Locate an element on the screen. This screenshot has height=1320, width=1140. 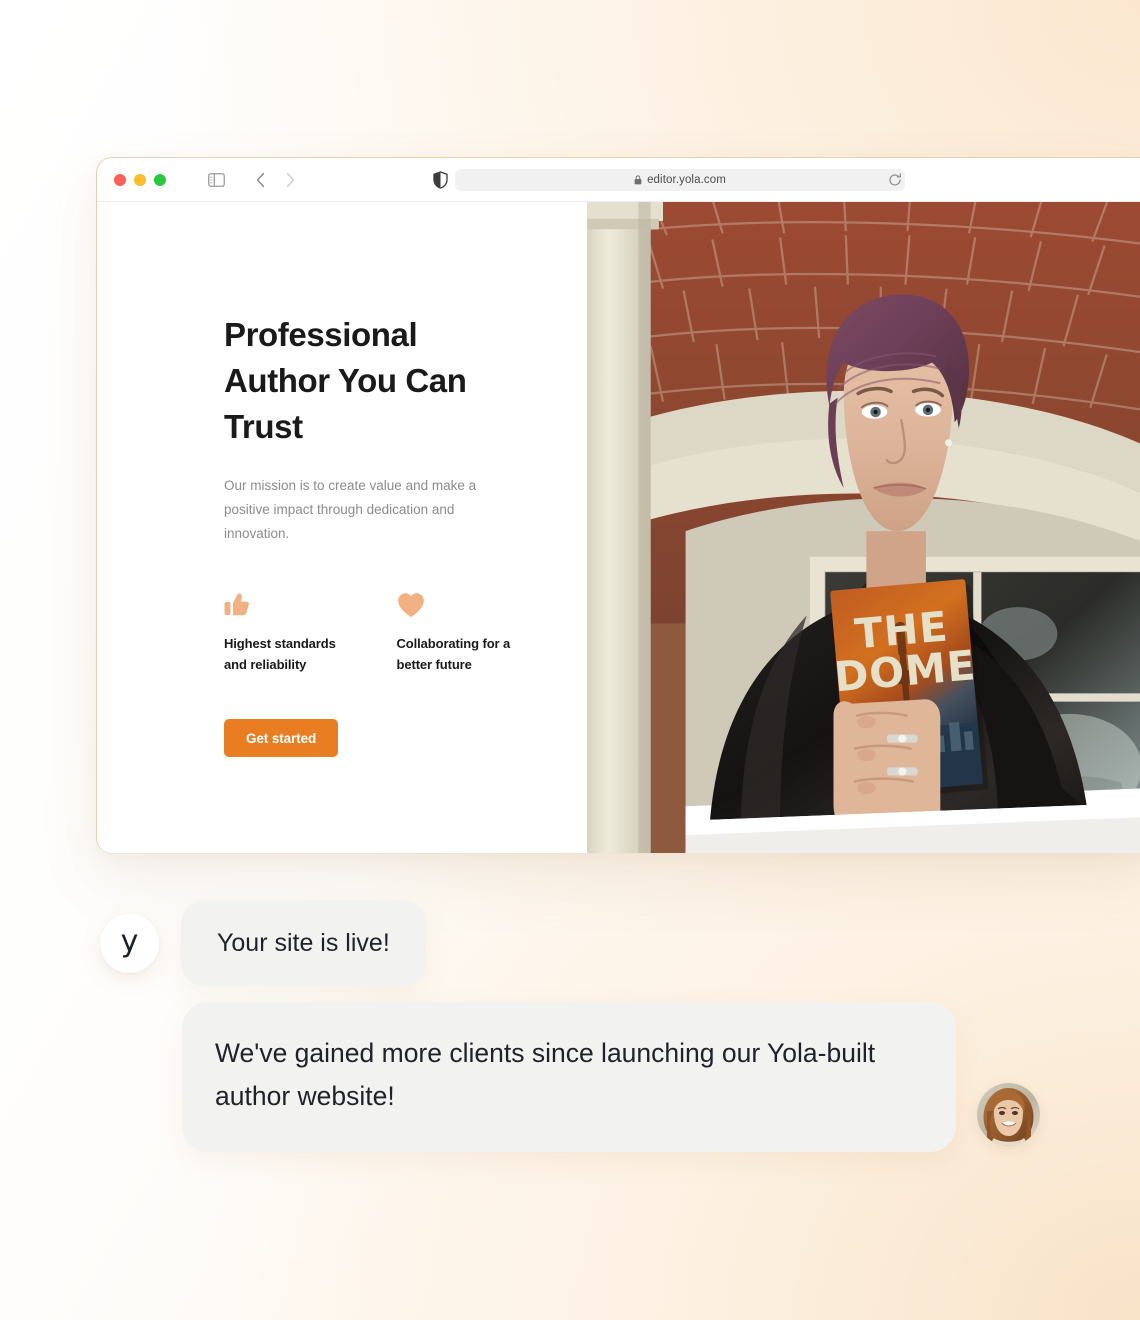
customer-photo-avatar is located at coordinates (1008, 1114).